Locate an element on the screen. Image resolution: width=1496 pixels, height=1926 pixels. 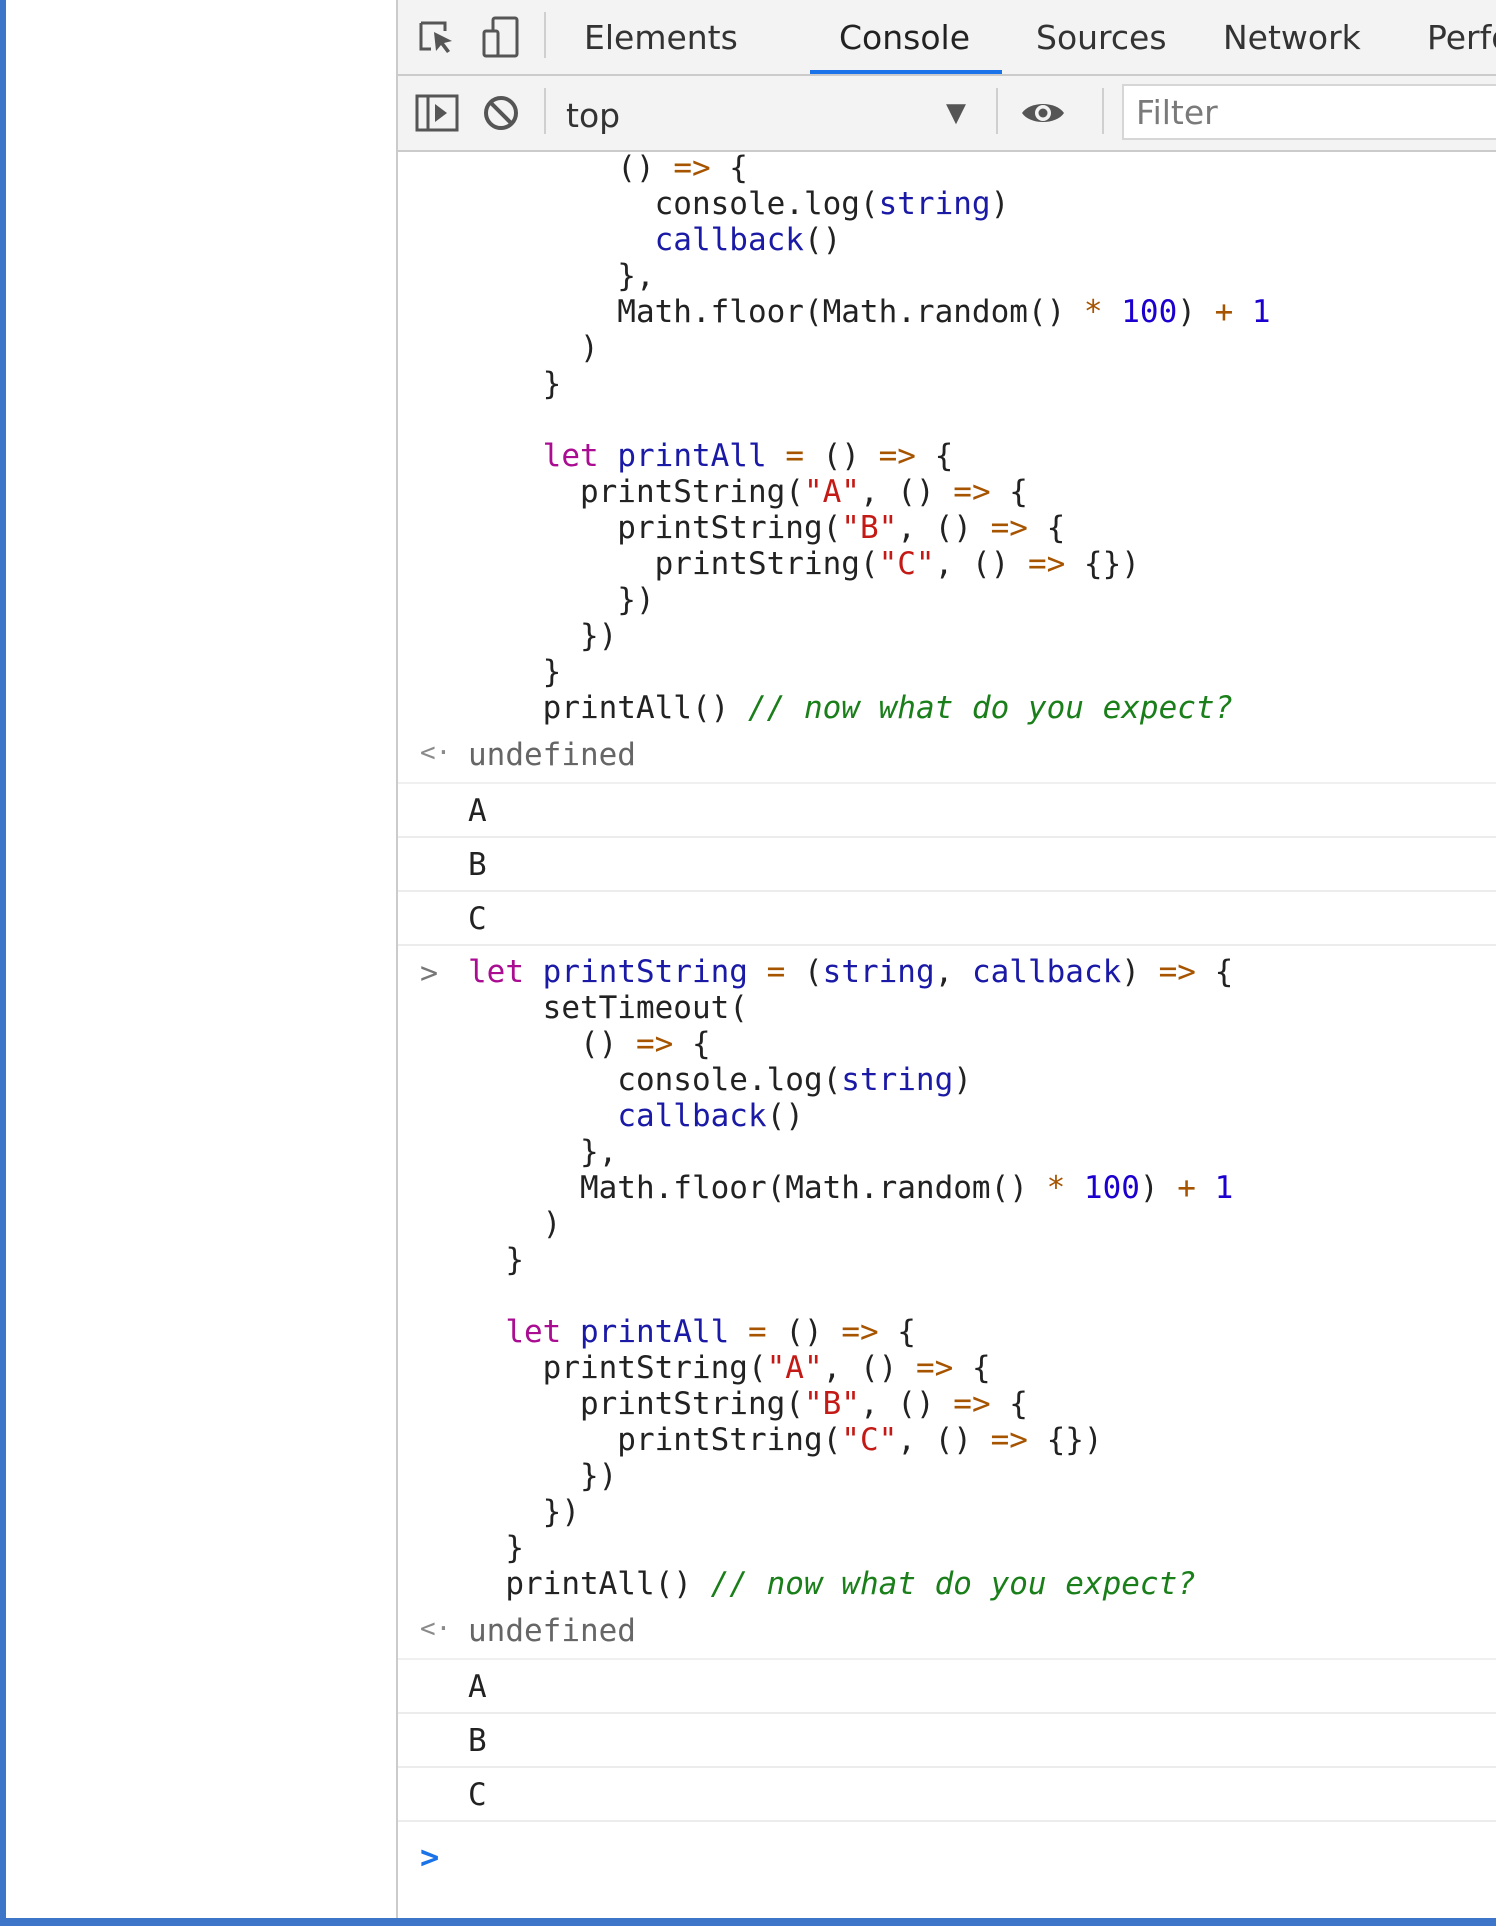
tab-sources-label: Sources is located at coordinates (1101, 37).